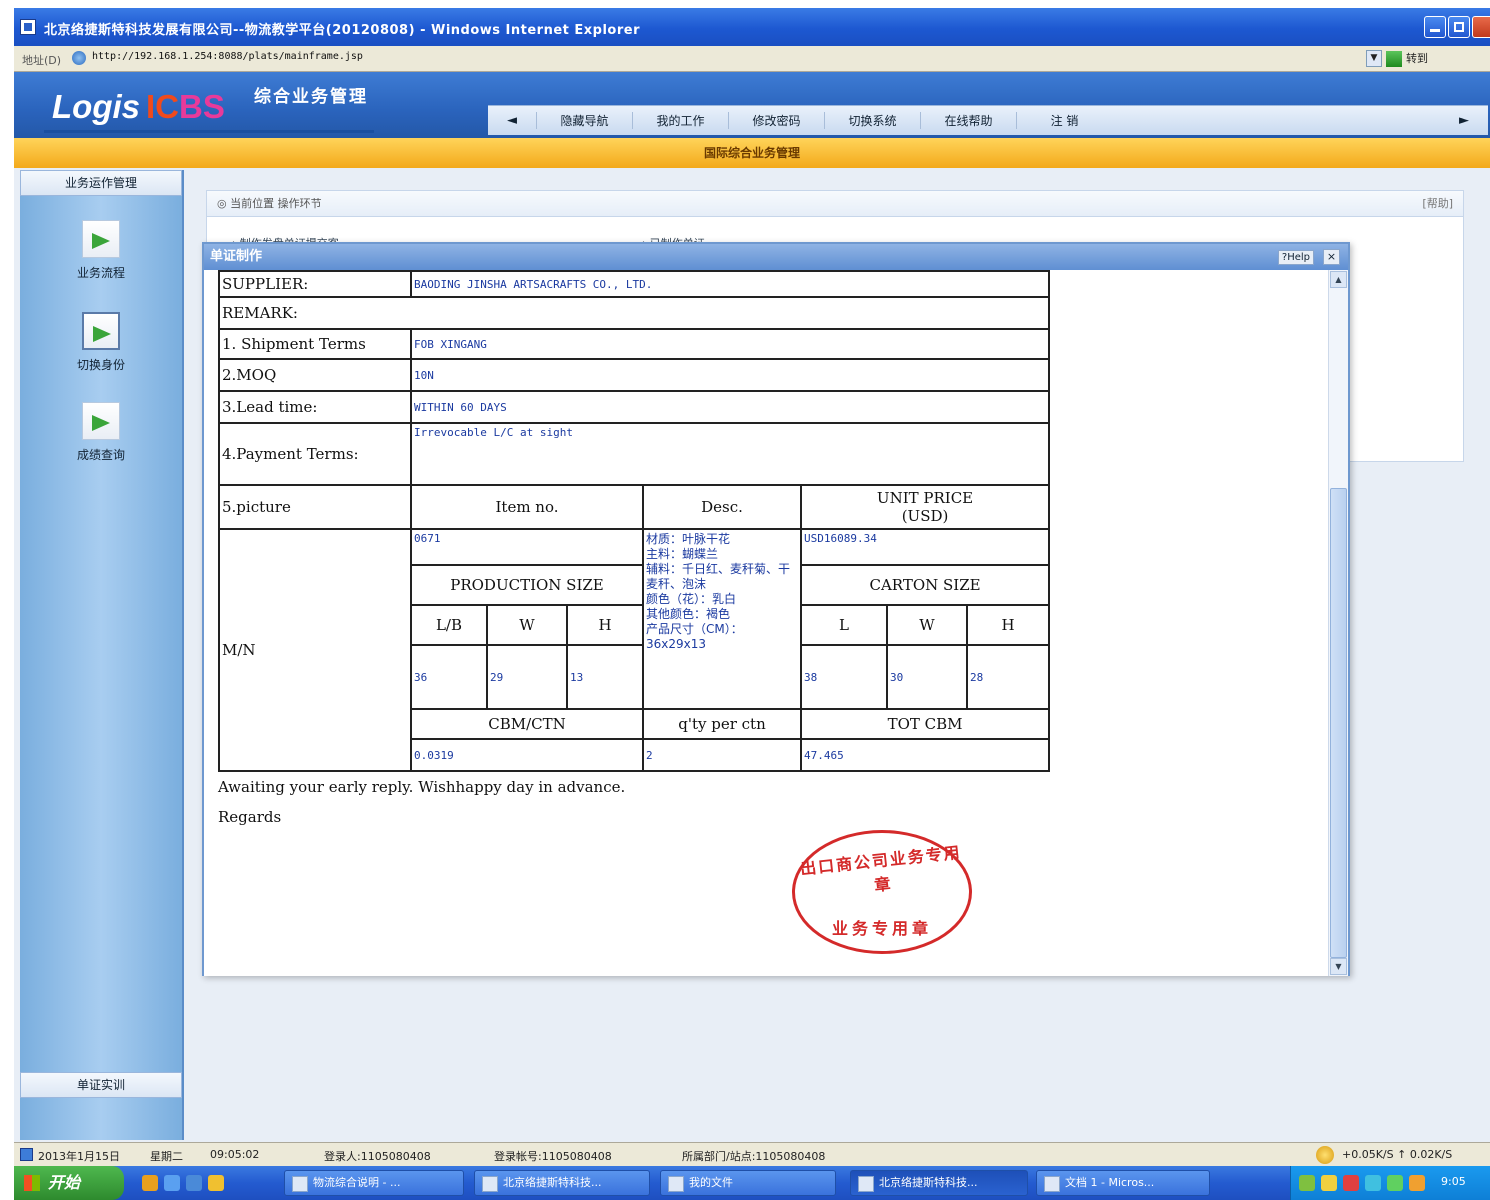 This screenshot has height=1200, width=1490. I want to click on status-weekday: 星期二, so click(166, 1156).